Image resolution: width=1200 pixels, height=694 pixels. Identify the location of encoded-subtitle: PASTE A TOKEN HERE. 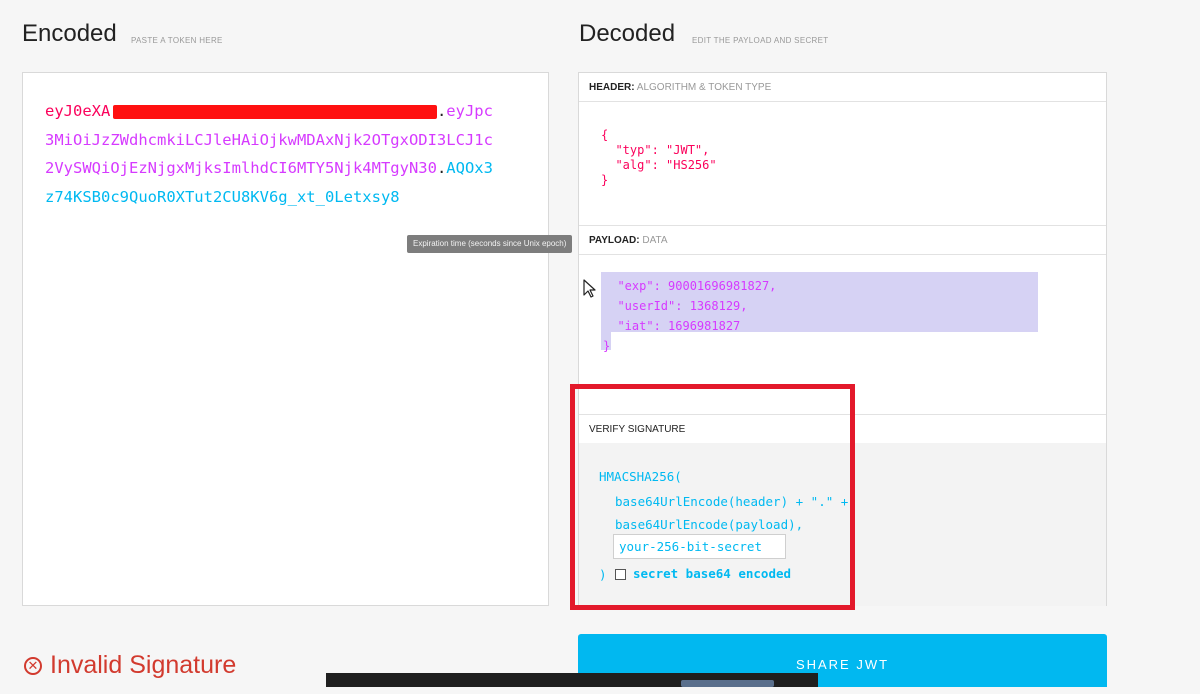
(177, 40).